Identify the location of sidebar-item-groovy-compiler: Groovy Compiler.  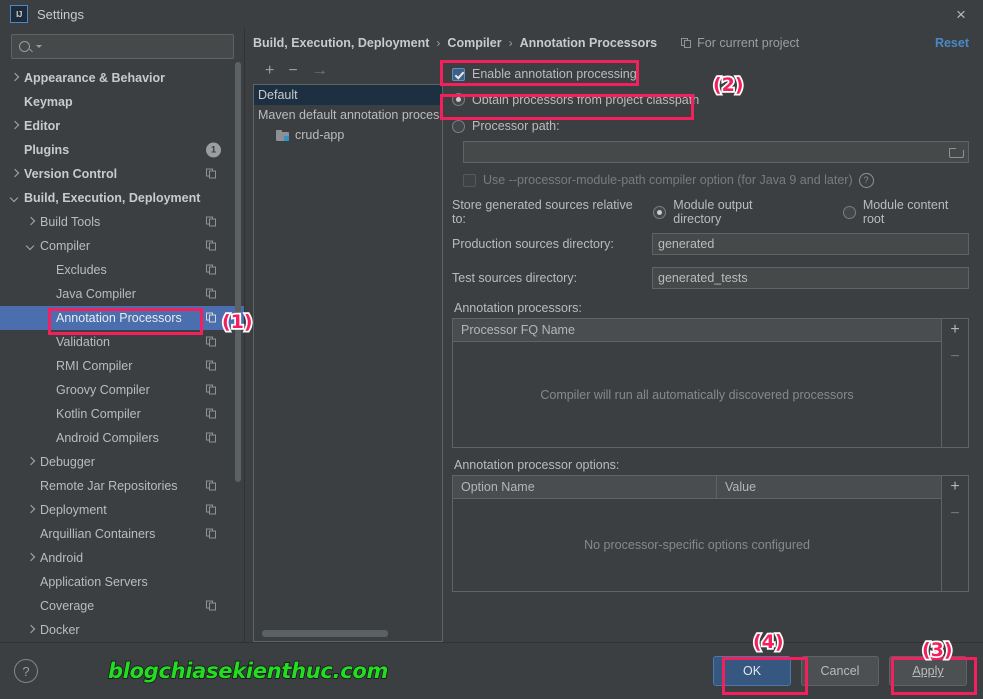
(122, 390).